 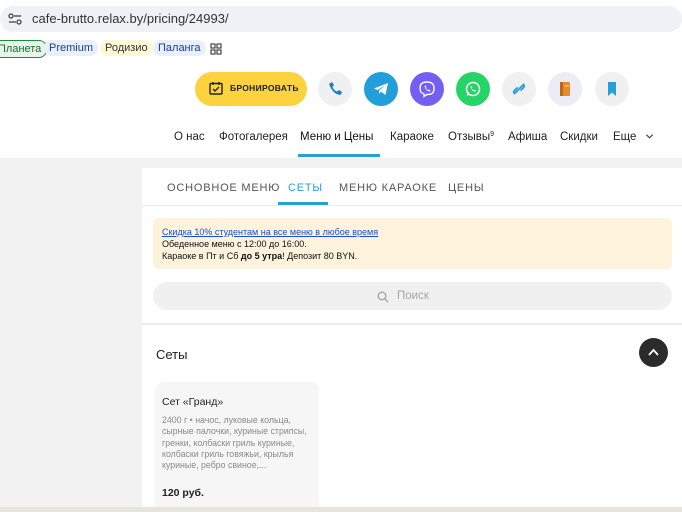 I want to click on menu-book-icon, so click(x=565, y=89).